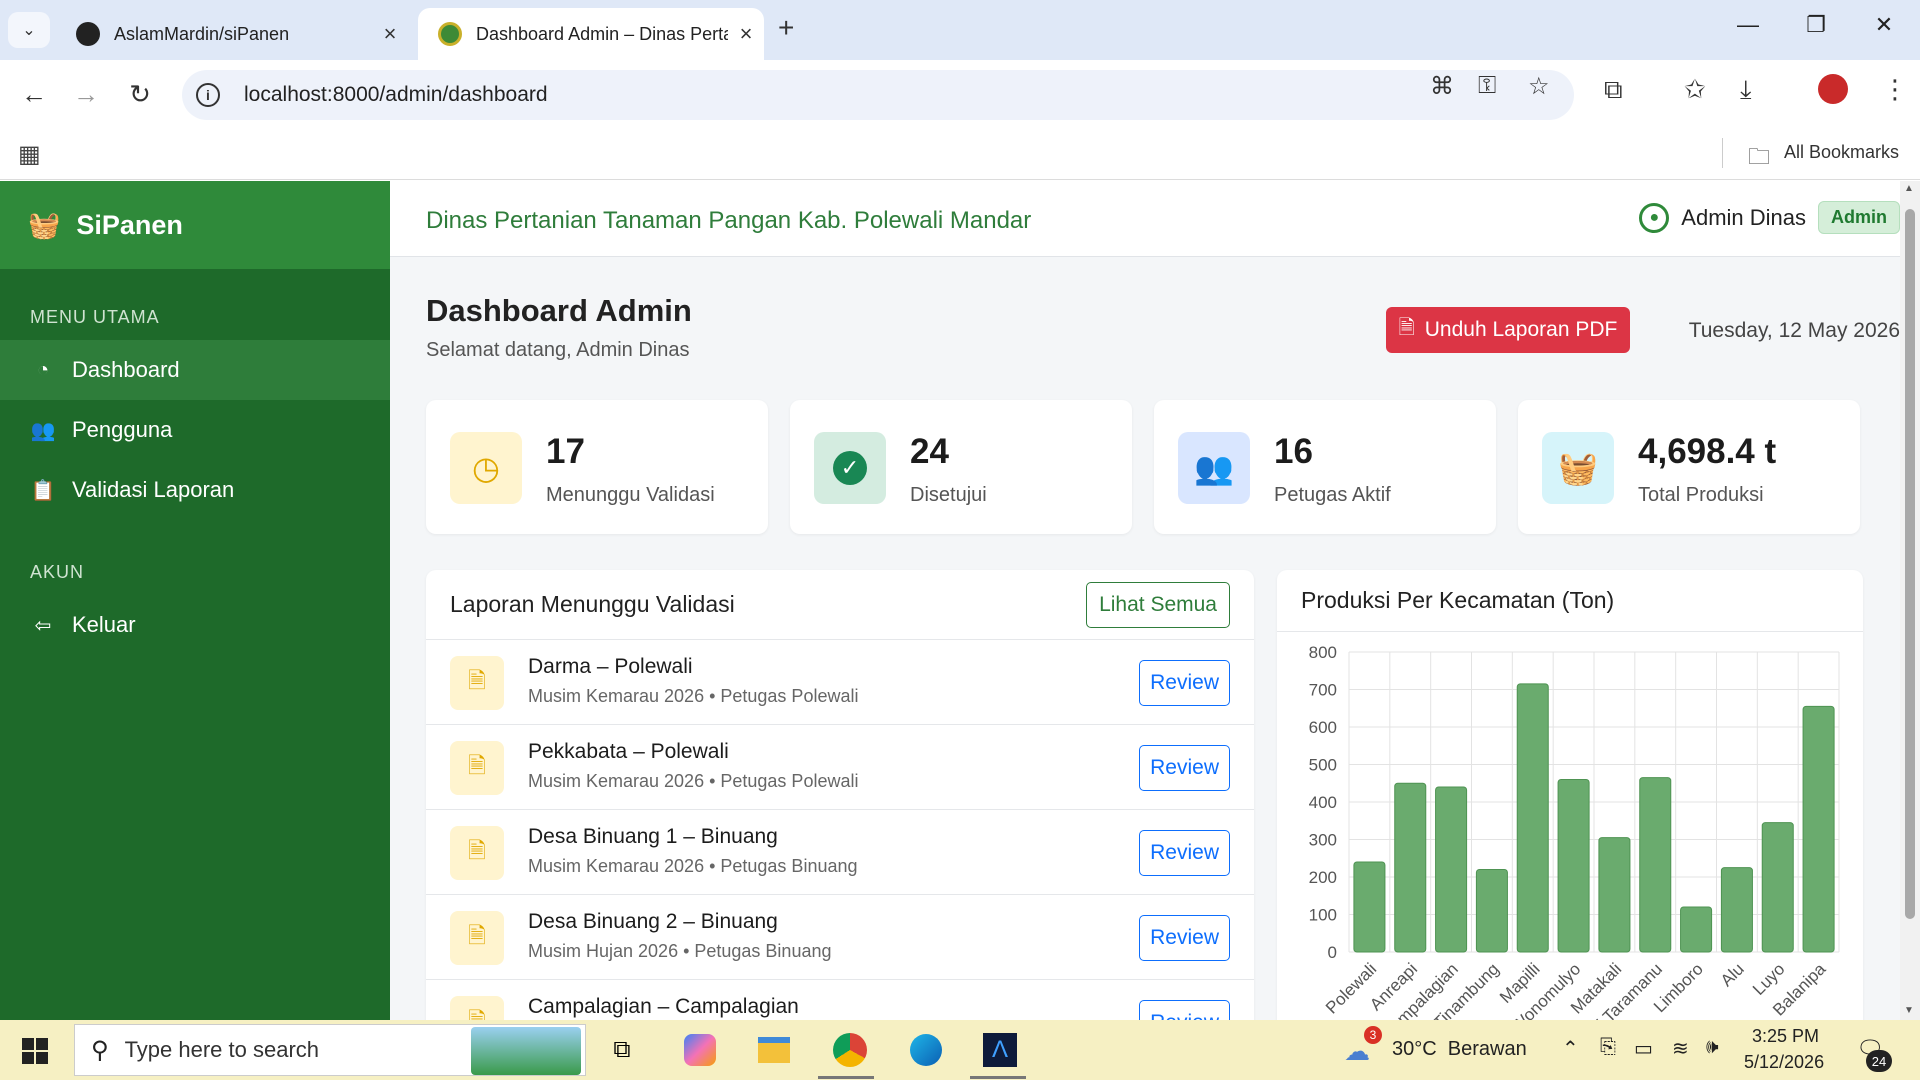 The image size is (1920, 1080). Describe the element at coordinates (222, 1049) in the screenshot. I see `search-placeholder: Type here to search` at that location.